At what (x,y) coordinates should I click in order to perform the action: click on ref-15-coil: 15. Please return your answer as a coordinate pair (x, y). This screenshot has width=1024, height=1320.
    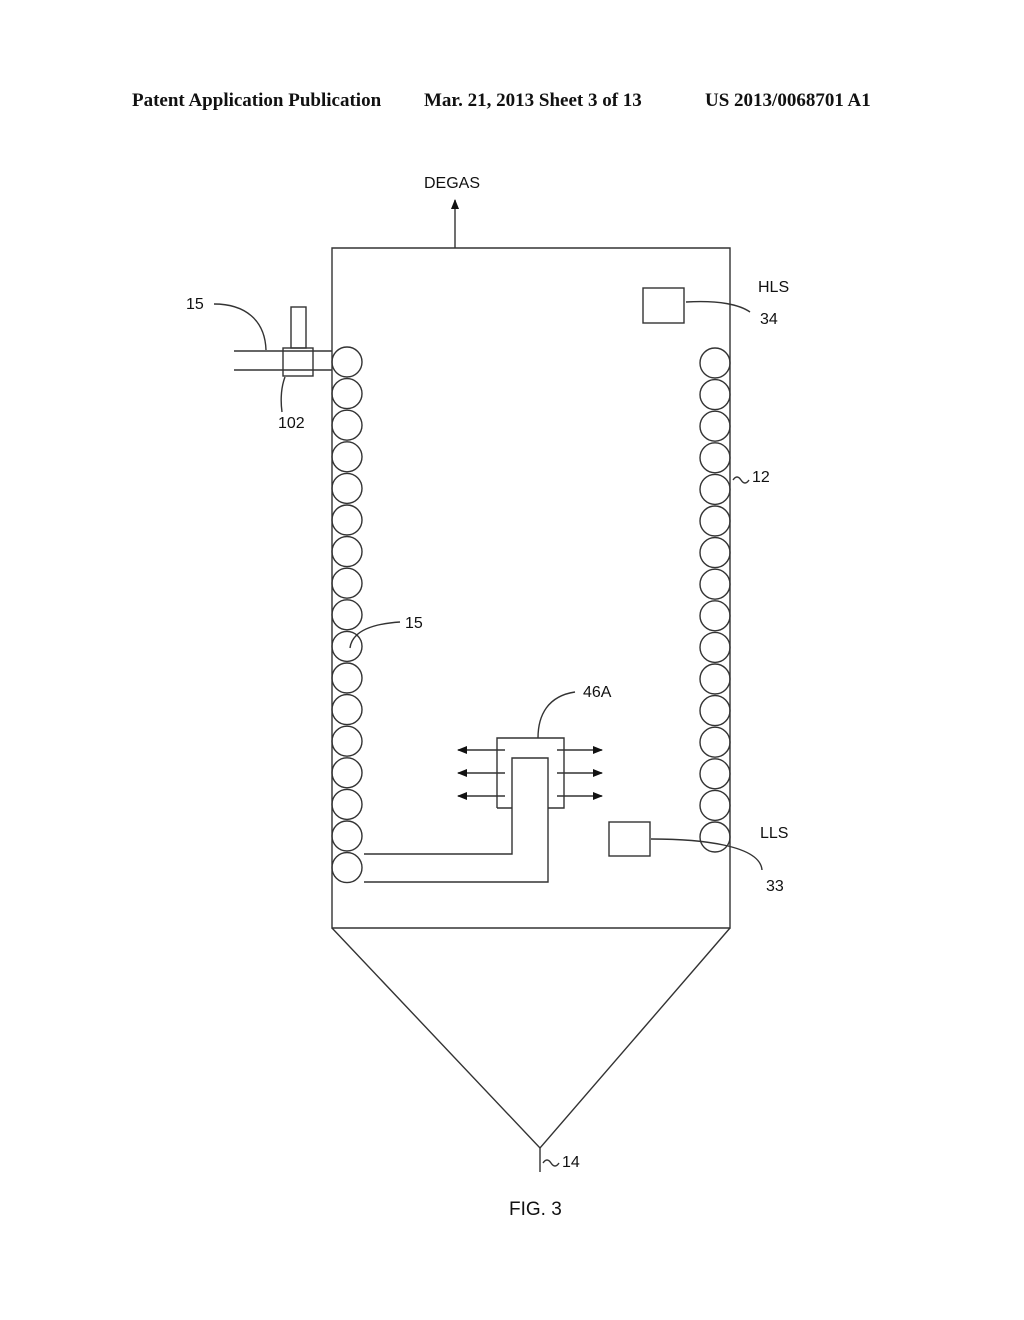
    Looking at the image, I should click on (414, 623).